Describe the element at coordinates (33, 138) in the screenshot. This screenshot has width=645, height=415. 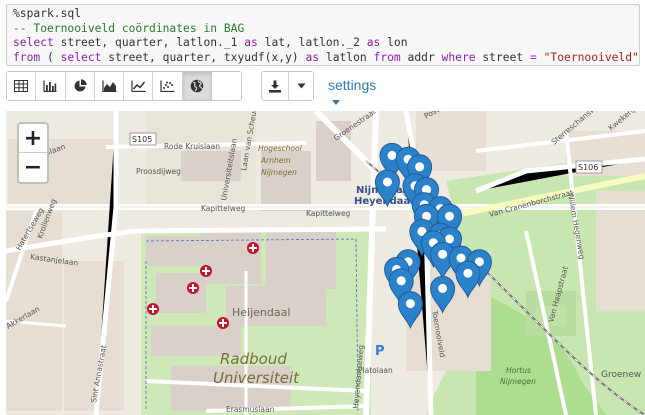
I see `zoom-in-button: +` at that location.